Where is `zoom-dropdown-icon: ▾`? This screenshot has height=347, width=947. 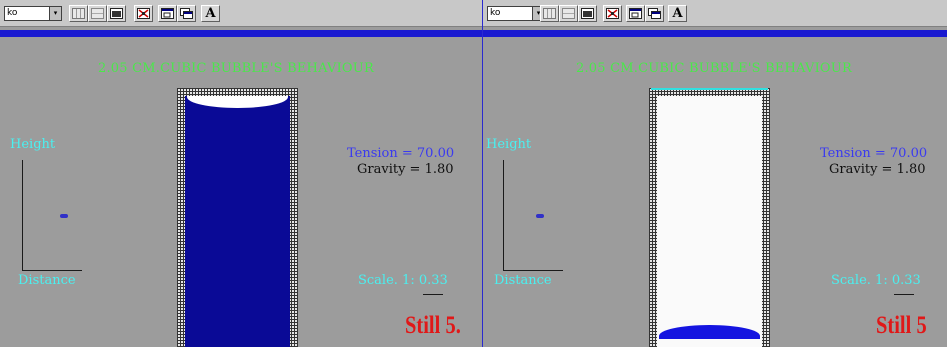
zoom-dropdown-icon: ▾ is located at coordinates (55, 13).